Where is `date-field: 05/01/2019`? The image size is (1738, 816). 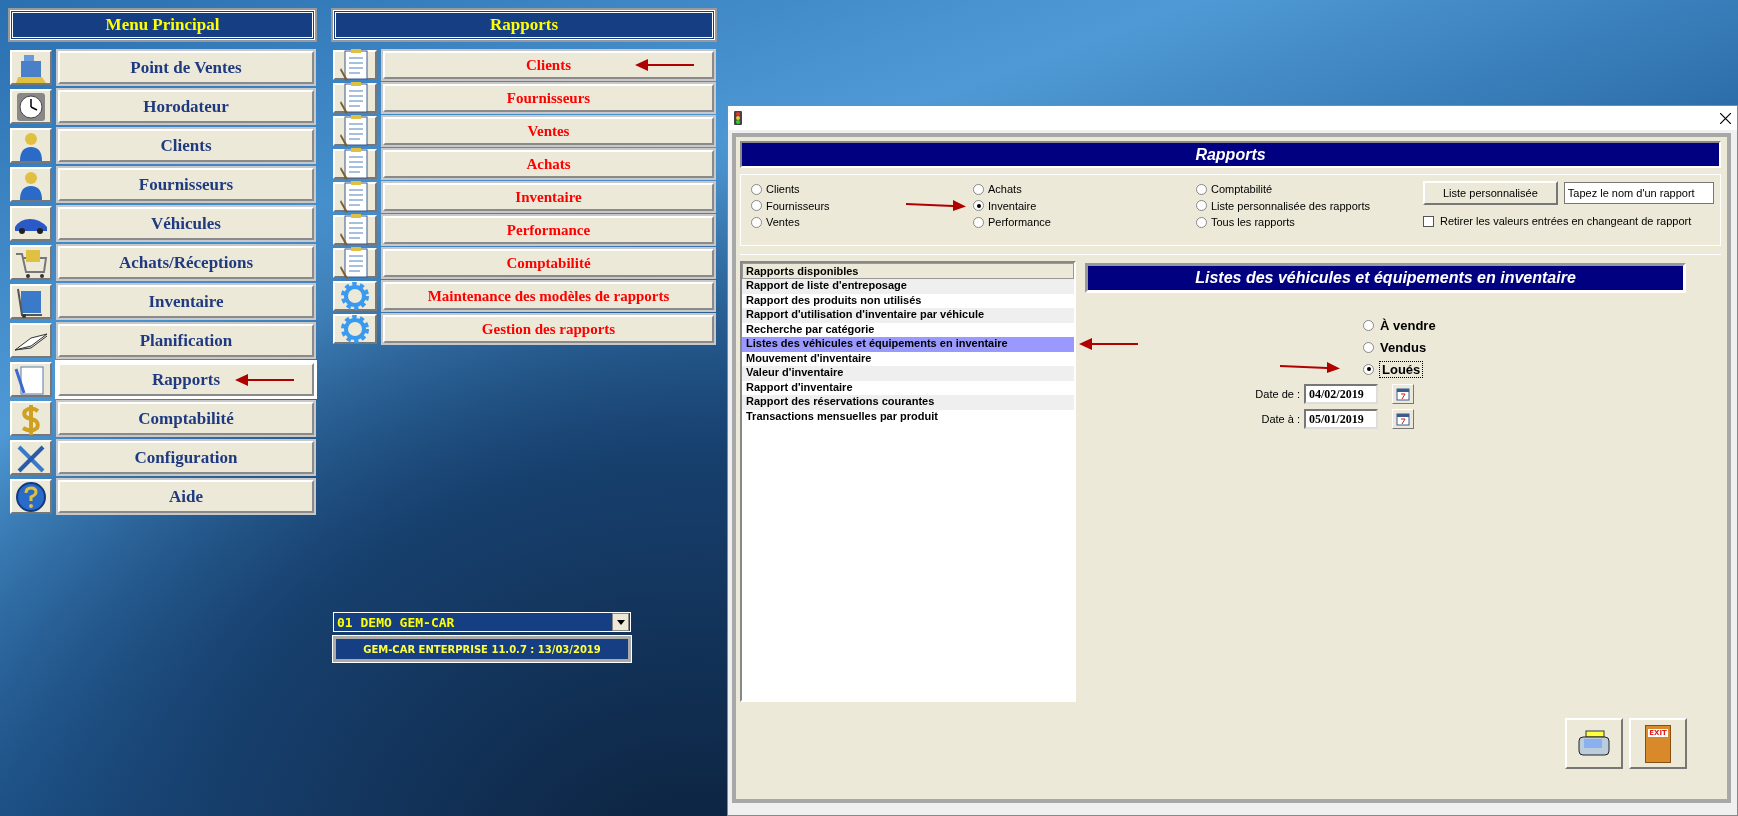 date-field: 05/01/2019 is located at coordinates (1341, 419).